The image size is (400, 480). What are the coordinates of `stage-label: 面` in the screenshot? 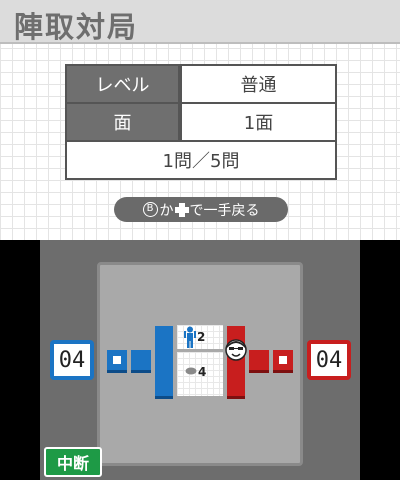 It's located at (123, 122).